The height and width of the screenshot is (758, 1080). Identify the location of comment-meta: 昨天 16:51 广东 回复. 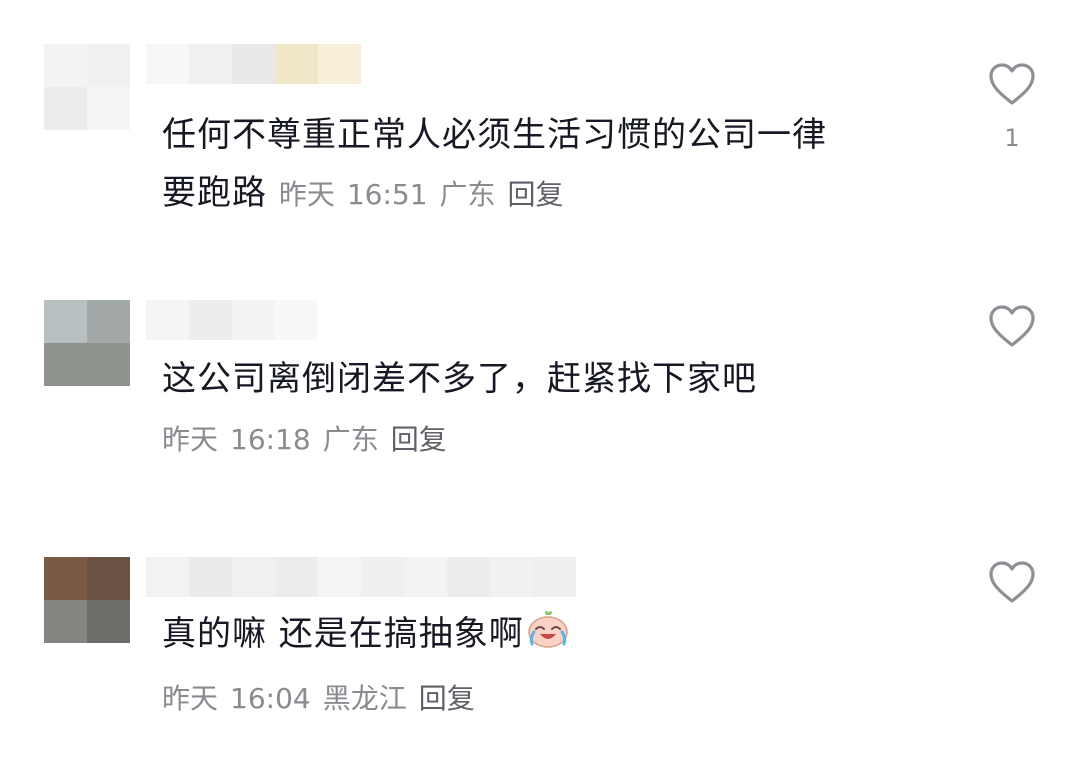
(427, 194).